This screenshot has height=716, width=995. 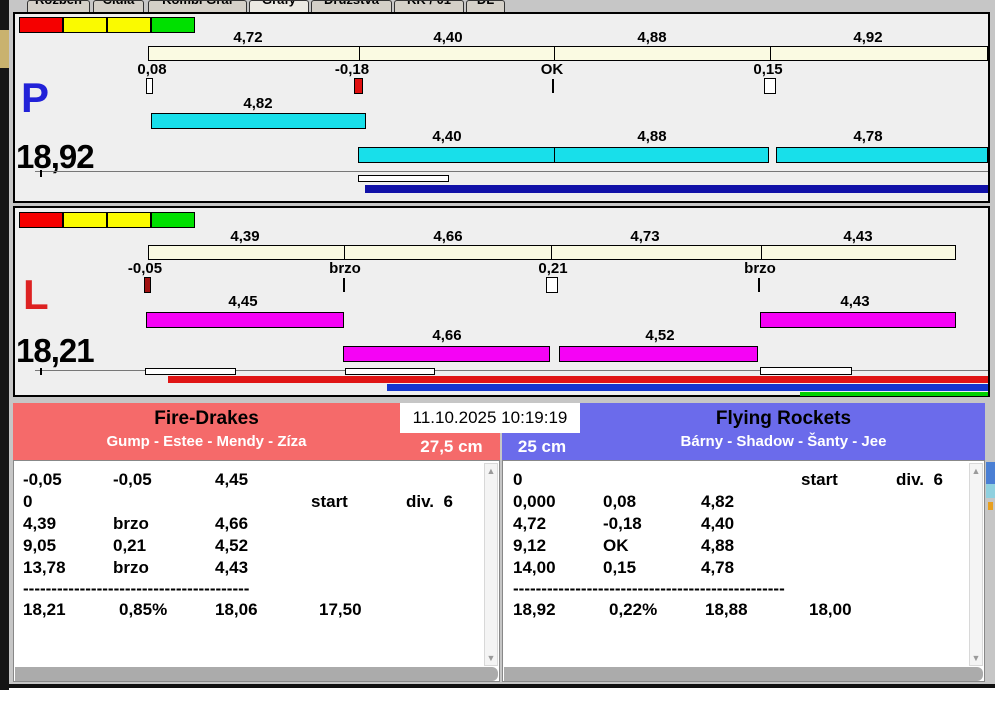 I want to click on split-value: 4,72, so click(x=248, y=37).